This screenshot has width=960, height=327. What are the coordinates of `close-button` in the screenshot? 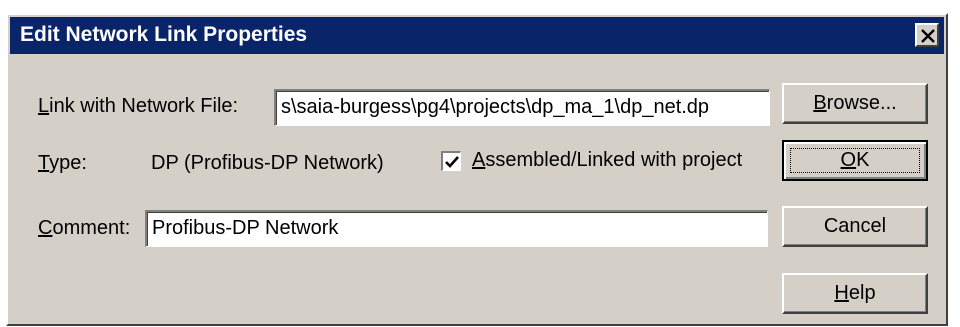 It's located at (927, 35).